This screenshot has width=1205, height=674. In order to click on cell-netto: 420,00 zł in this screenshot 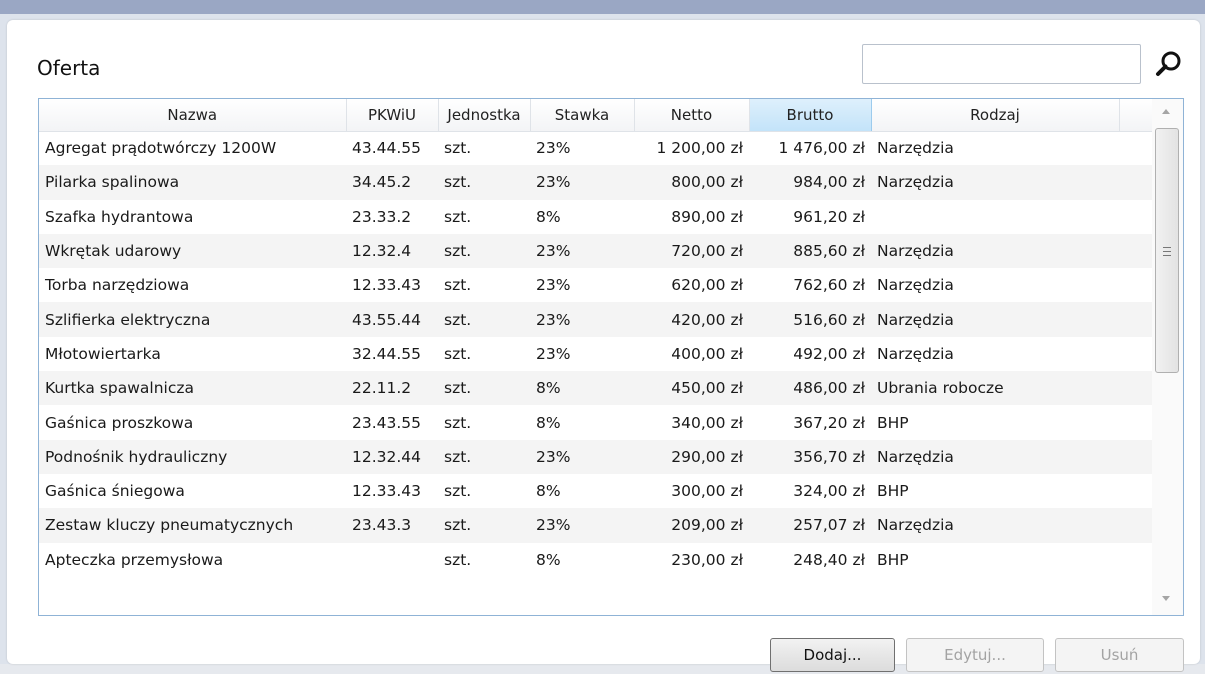, I will do `click(691, 319)`.